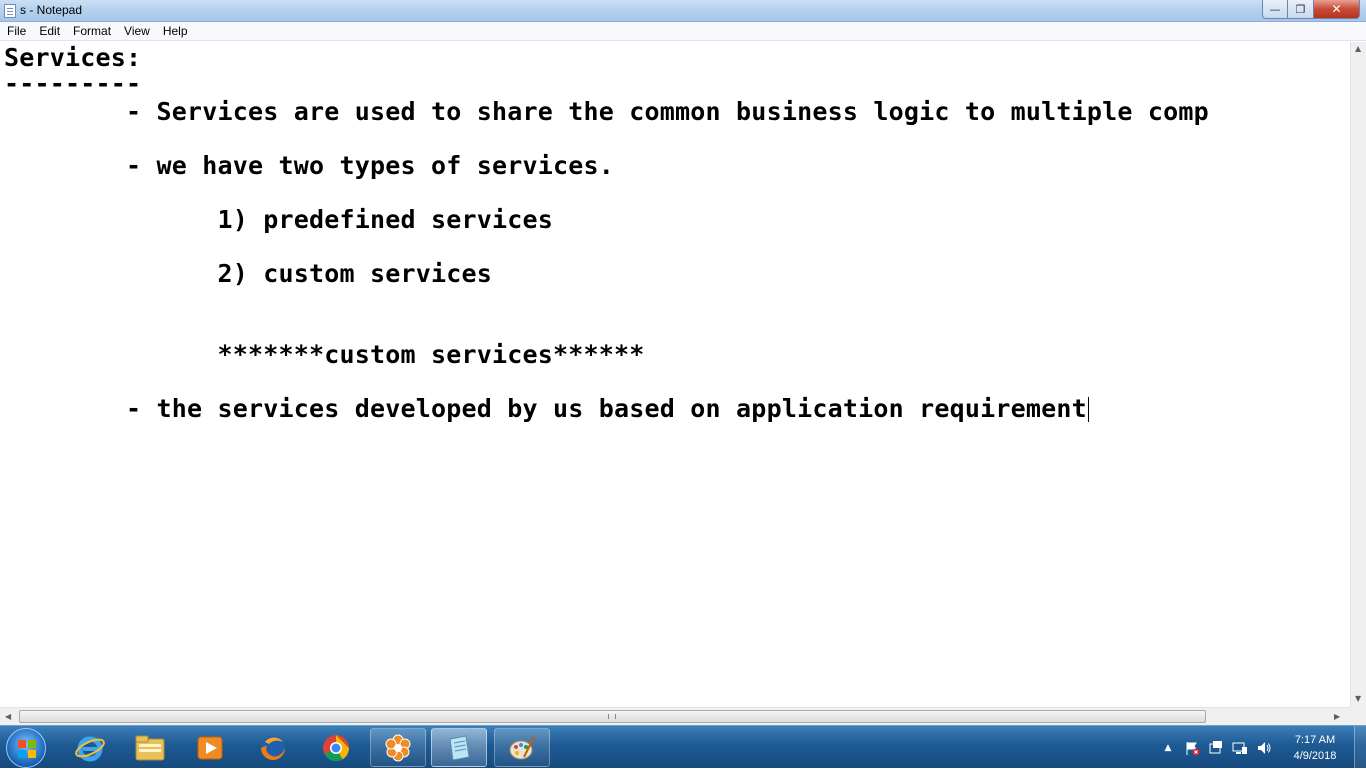  What do you see at coordinates (1264, 748) in the screenshot?
I see `volume-icon` at bounding box center [1264, 748].